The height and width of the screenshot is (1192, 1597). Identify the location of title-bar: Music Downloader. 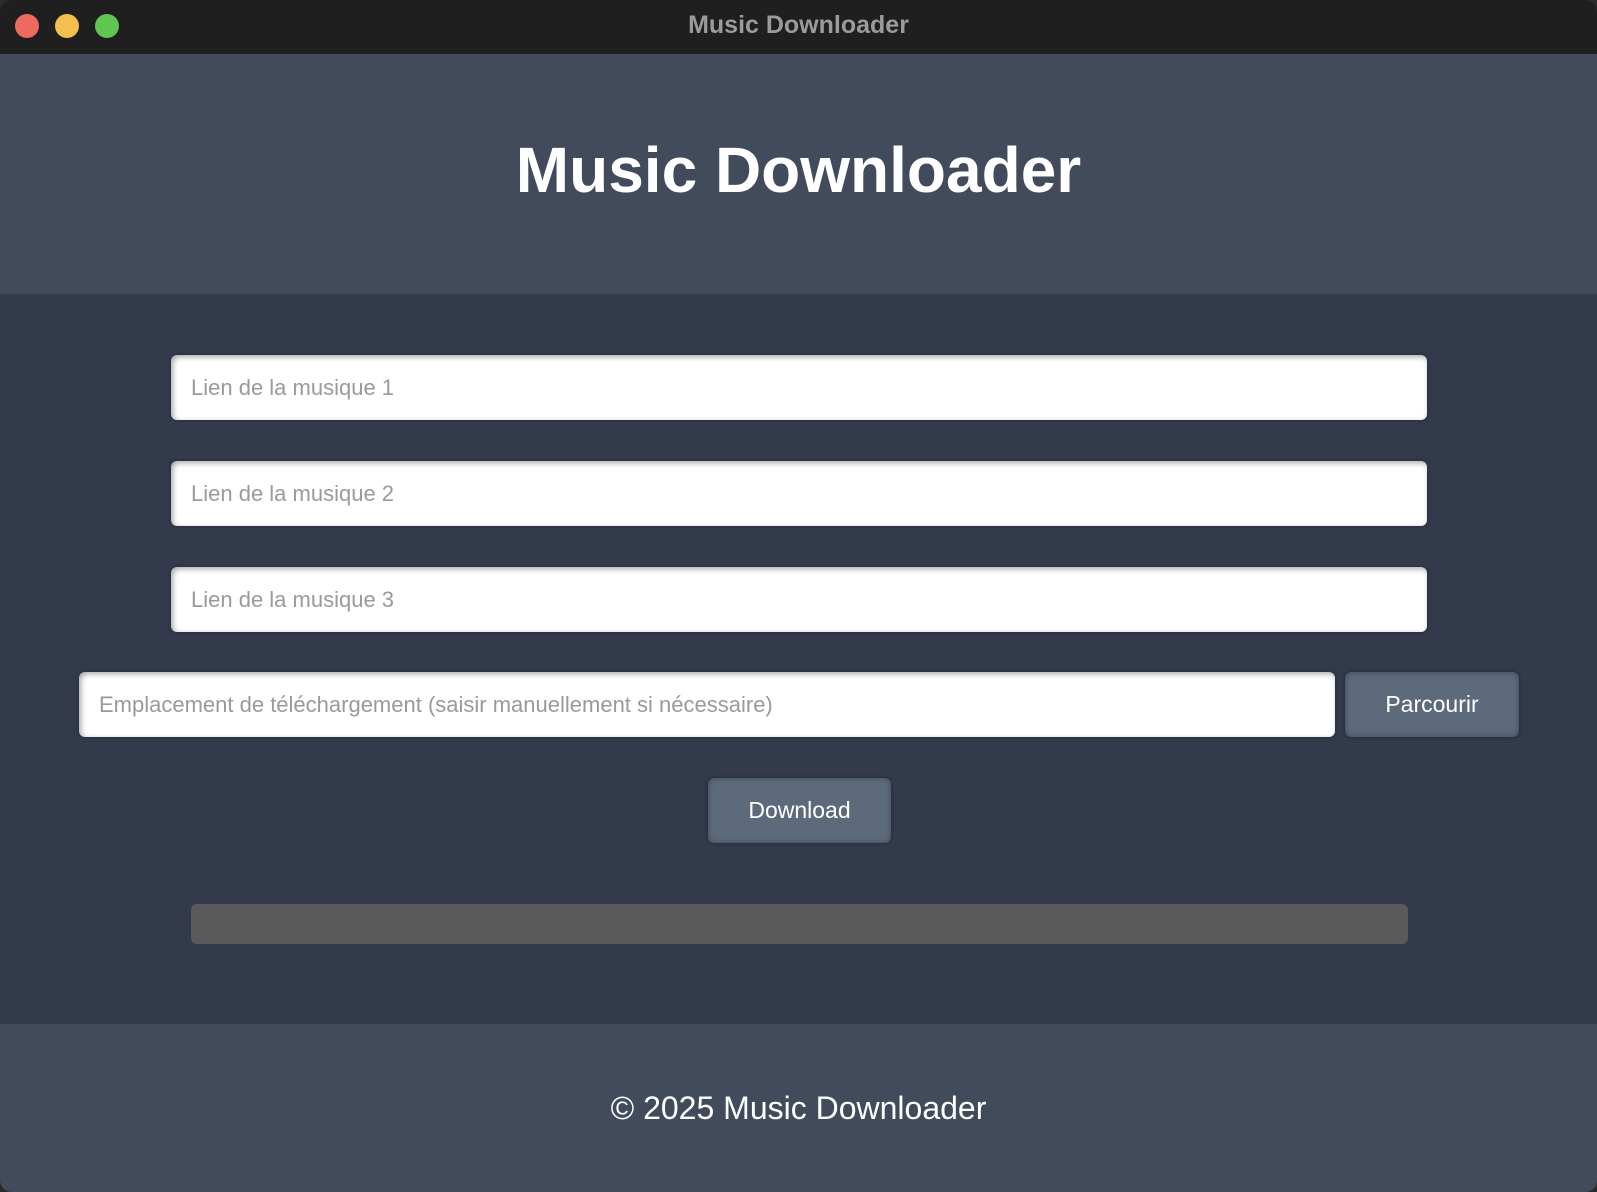
(798, 27).